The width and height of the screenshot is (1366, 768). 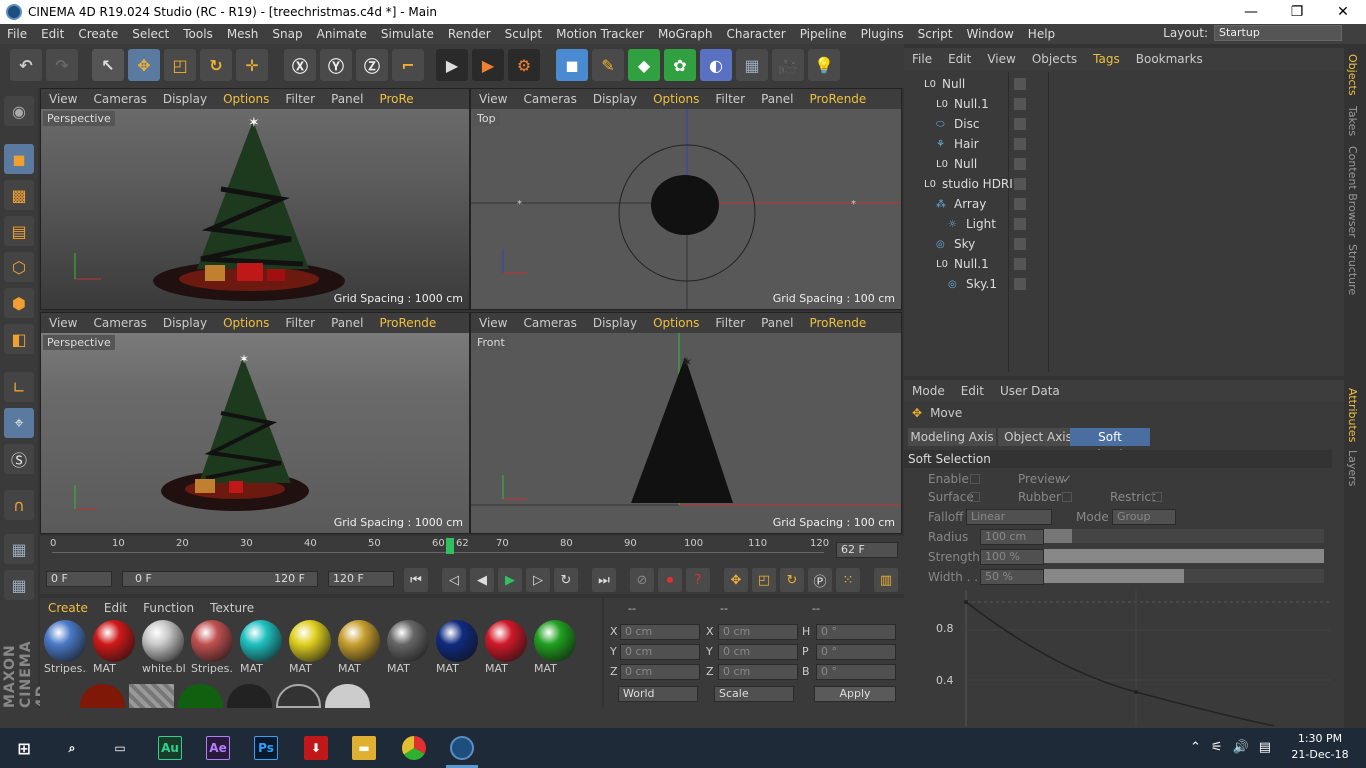 What do you see at coordinates (438, 557) in the screenshot?
I see `timeline-ruler` at bounding box center [438, 557].